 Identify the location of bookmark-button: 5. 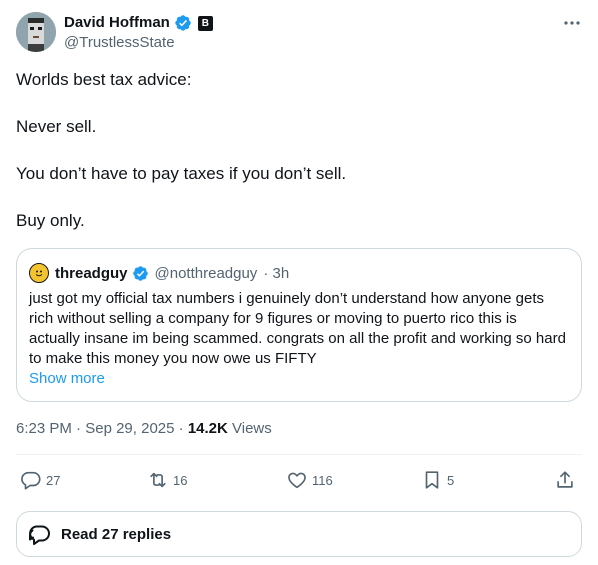
(437, 480).